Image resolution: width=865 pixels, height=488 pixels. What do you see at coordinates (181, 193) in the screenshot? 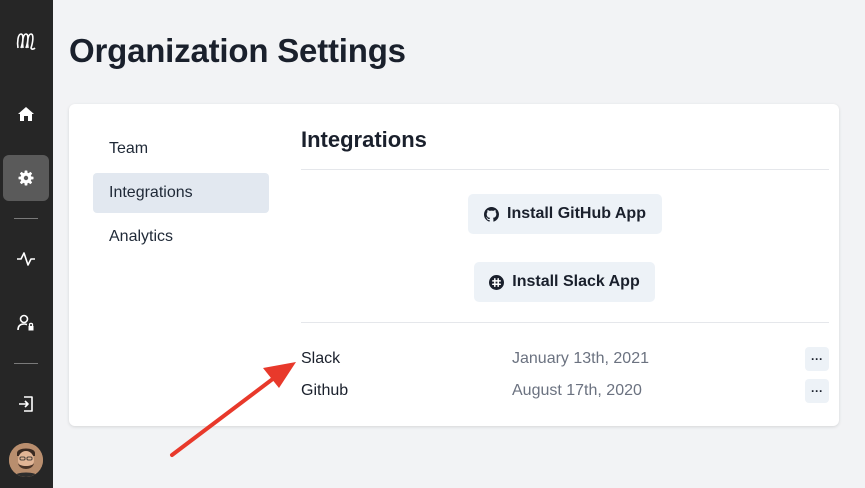
I see `settings-nav-integrations: Integrations` at bounding box center [181, 193].